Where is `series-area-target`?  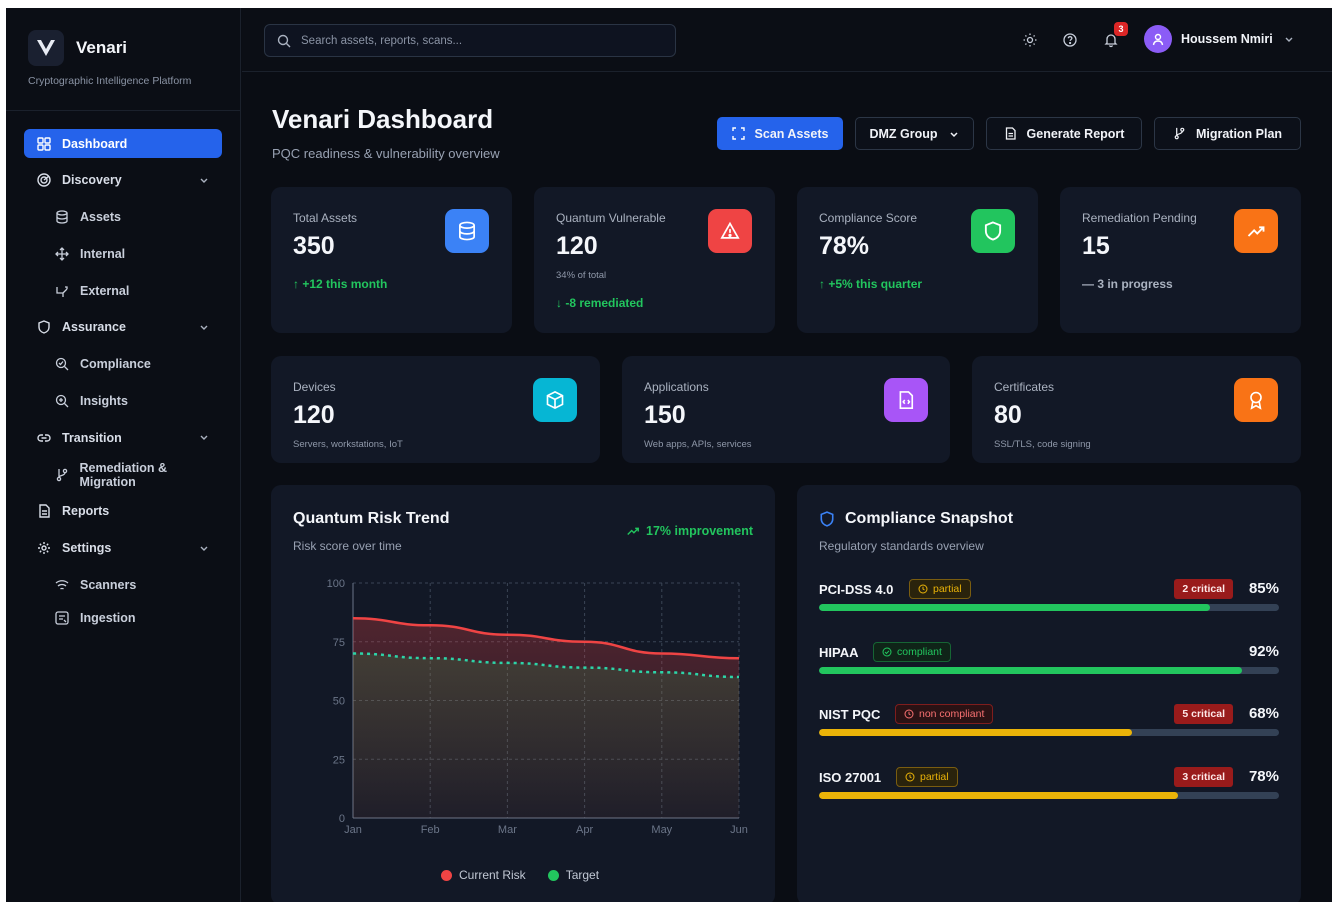 series-area-target is located at coordinates (546, 735).